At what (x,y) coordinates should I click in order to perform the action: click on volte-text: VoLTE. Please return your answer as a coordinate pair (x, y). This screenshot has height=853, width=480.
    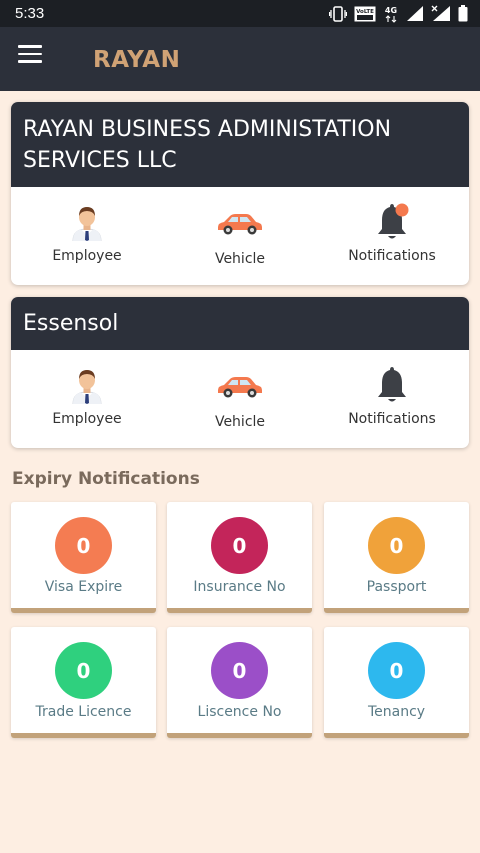
    Looking at the image, I should click on (365, 12).